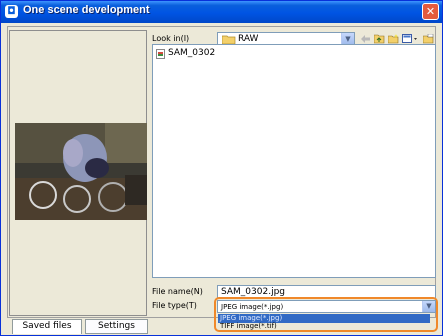 The height and width of the screenshot is (336, 443). I want to click on app-icon: ◘, so click(11, 11).